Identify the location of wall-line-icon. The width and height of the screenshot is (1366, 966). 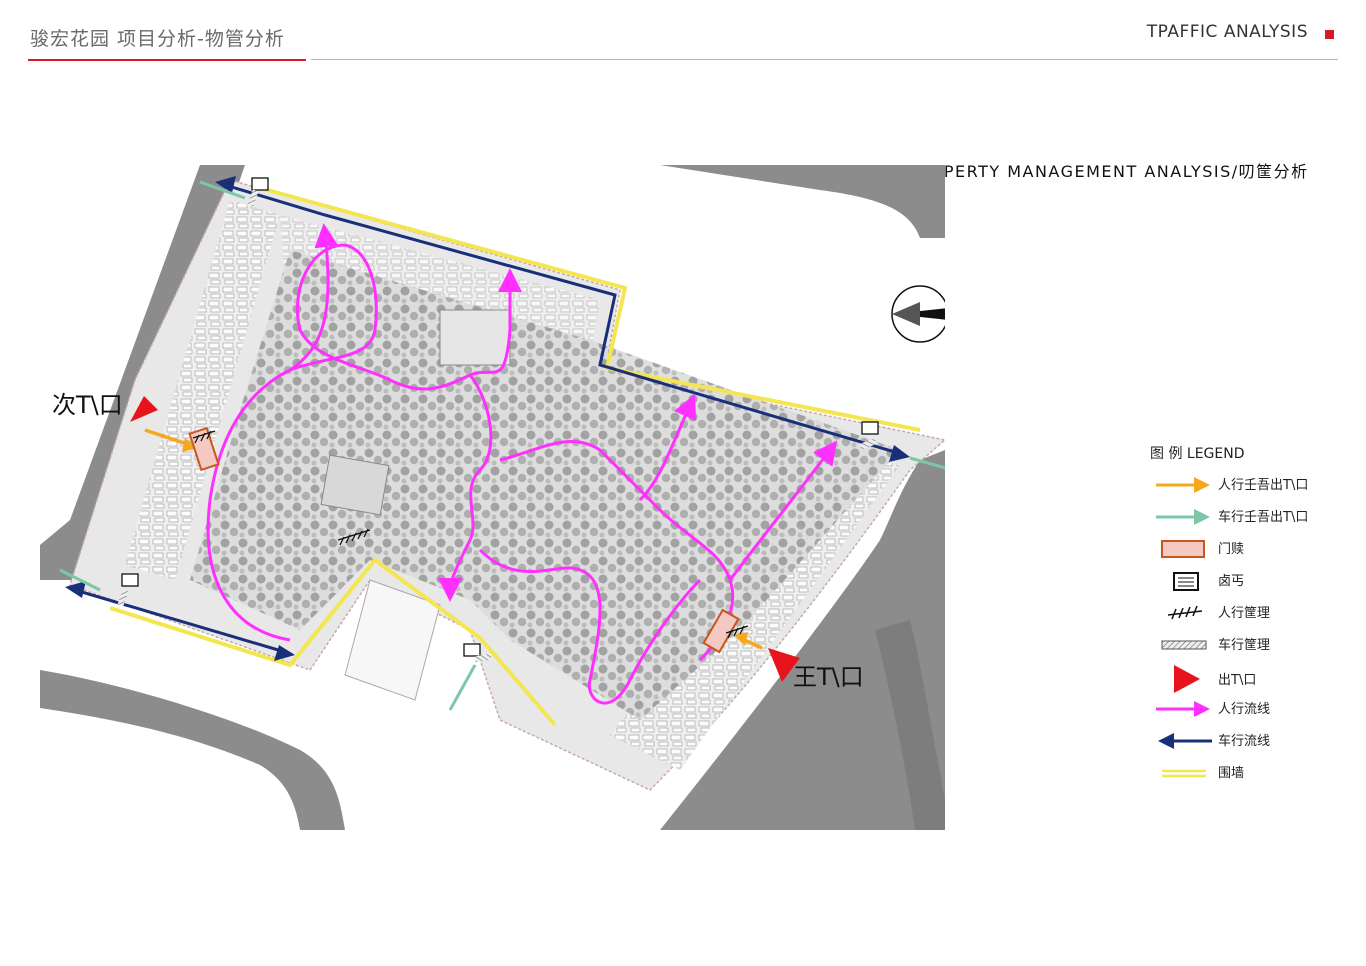
(1184, 773).